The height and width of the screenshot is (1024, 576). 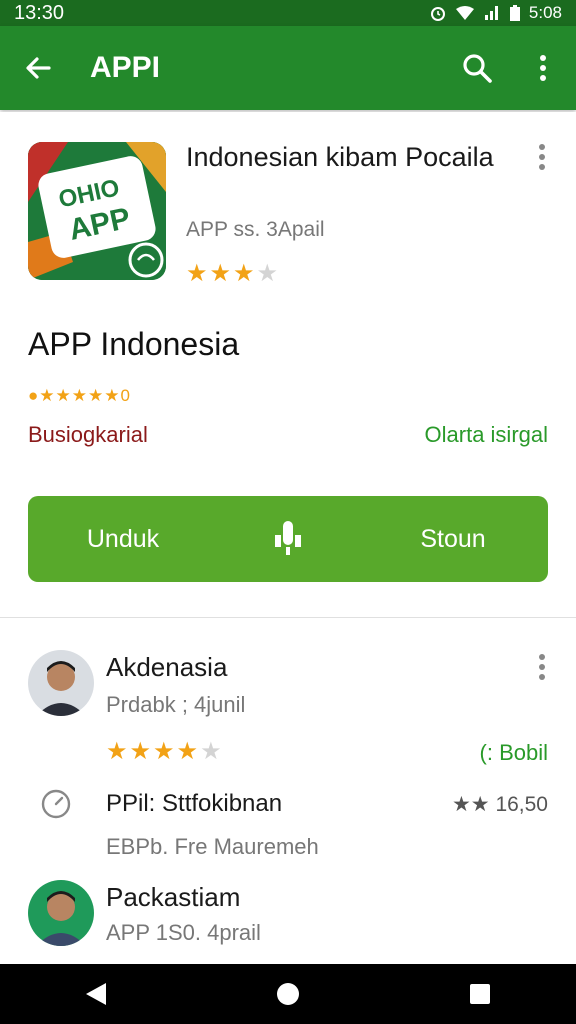 I want to click on review-more-button, so click(x=542, y=667).